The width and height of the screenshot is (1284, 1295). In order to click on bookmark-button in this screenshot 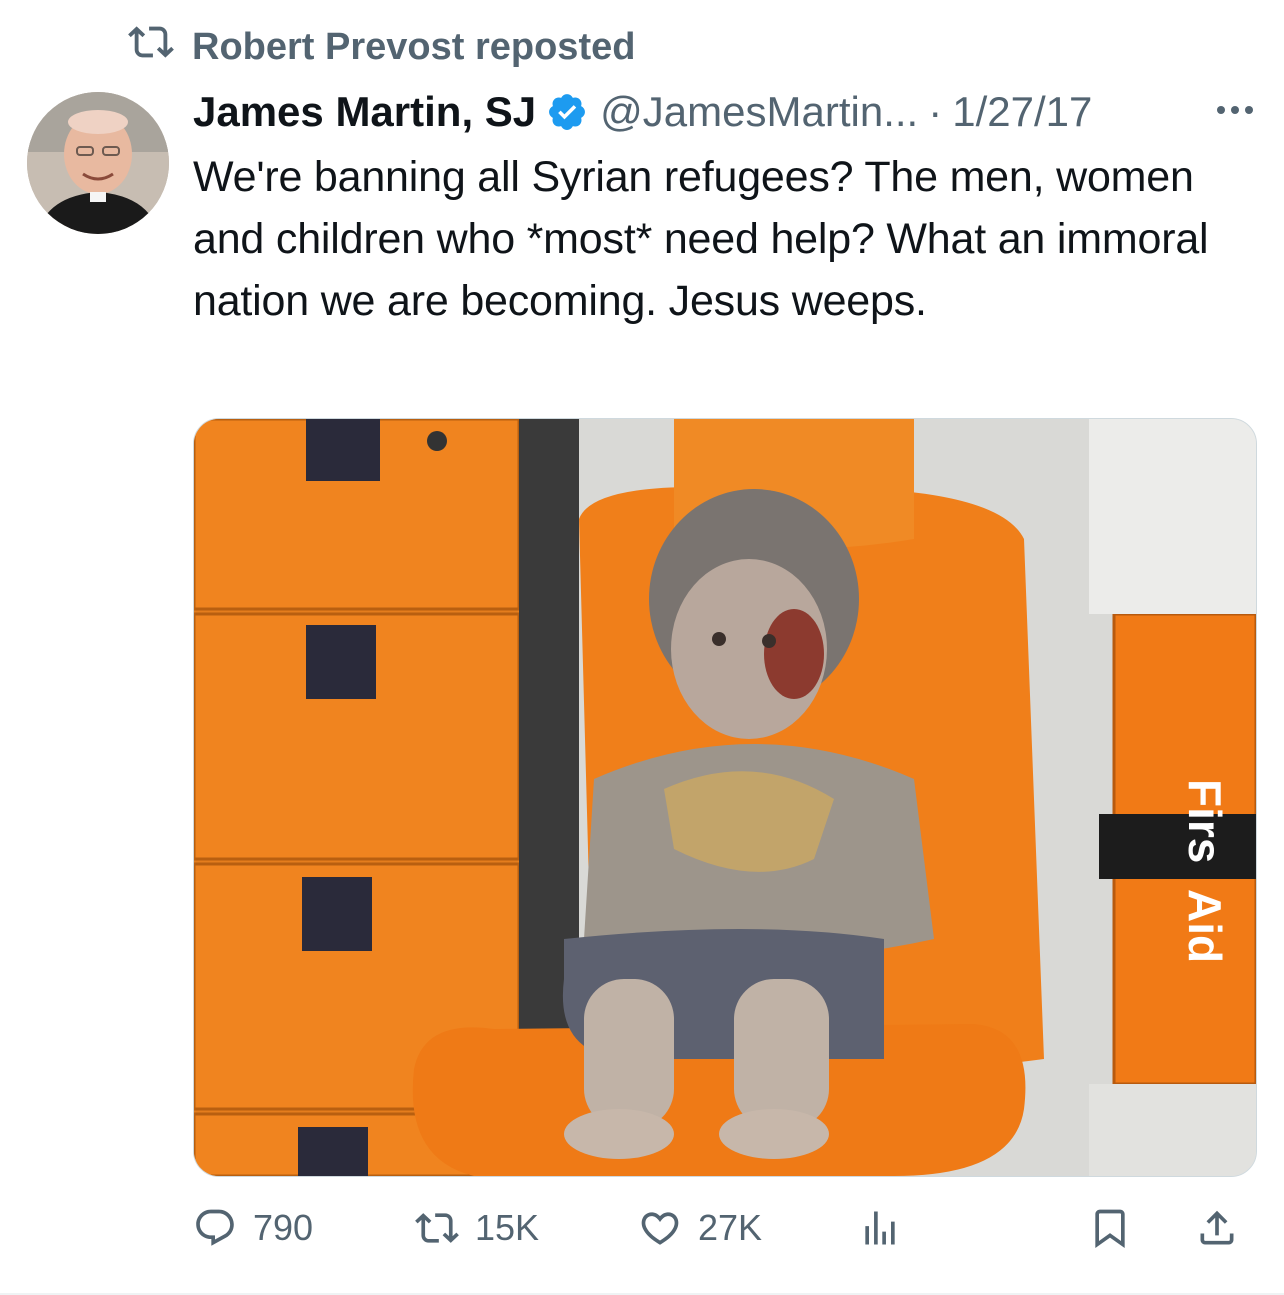, I will do `click(1110, 1228)`.